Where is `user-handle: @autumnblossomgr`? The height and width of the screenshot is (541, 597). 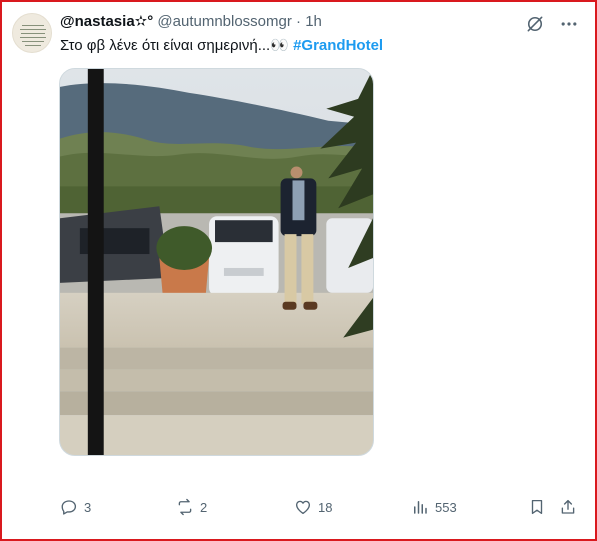
user-handle: @autumnblossomgr is located at coordinates (224, 21).